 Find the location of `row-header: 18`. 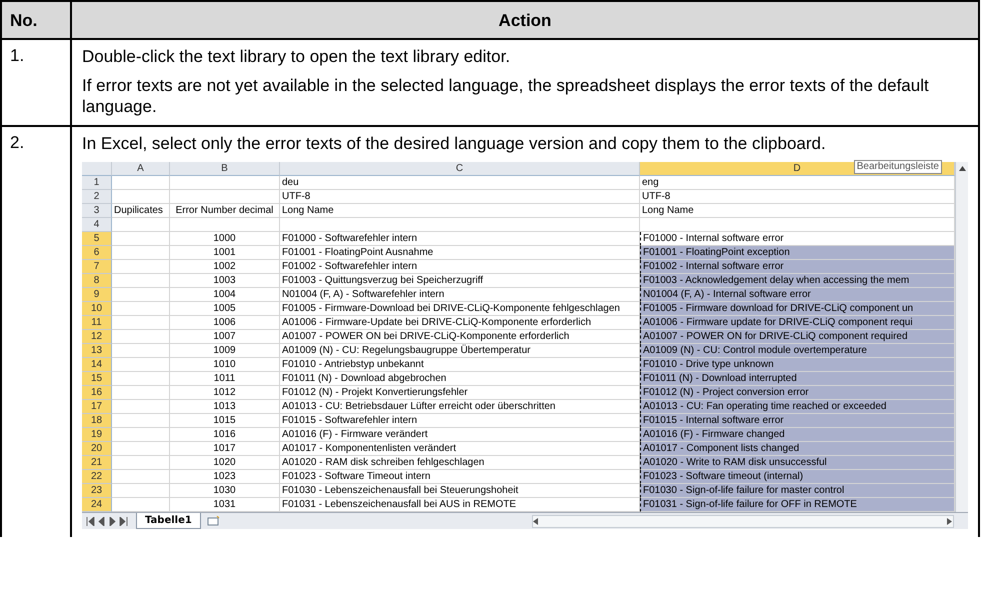

row-header: 18 is located at coordinates (97, 421).